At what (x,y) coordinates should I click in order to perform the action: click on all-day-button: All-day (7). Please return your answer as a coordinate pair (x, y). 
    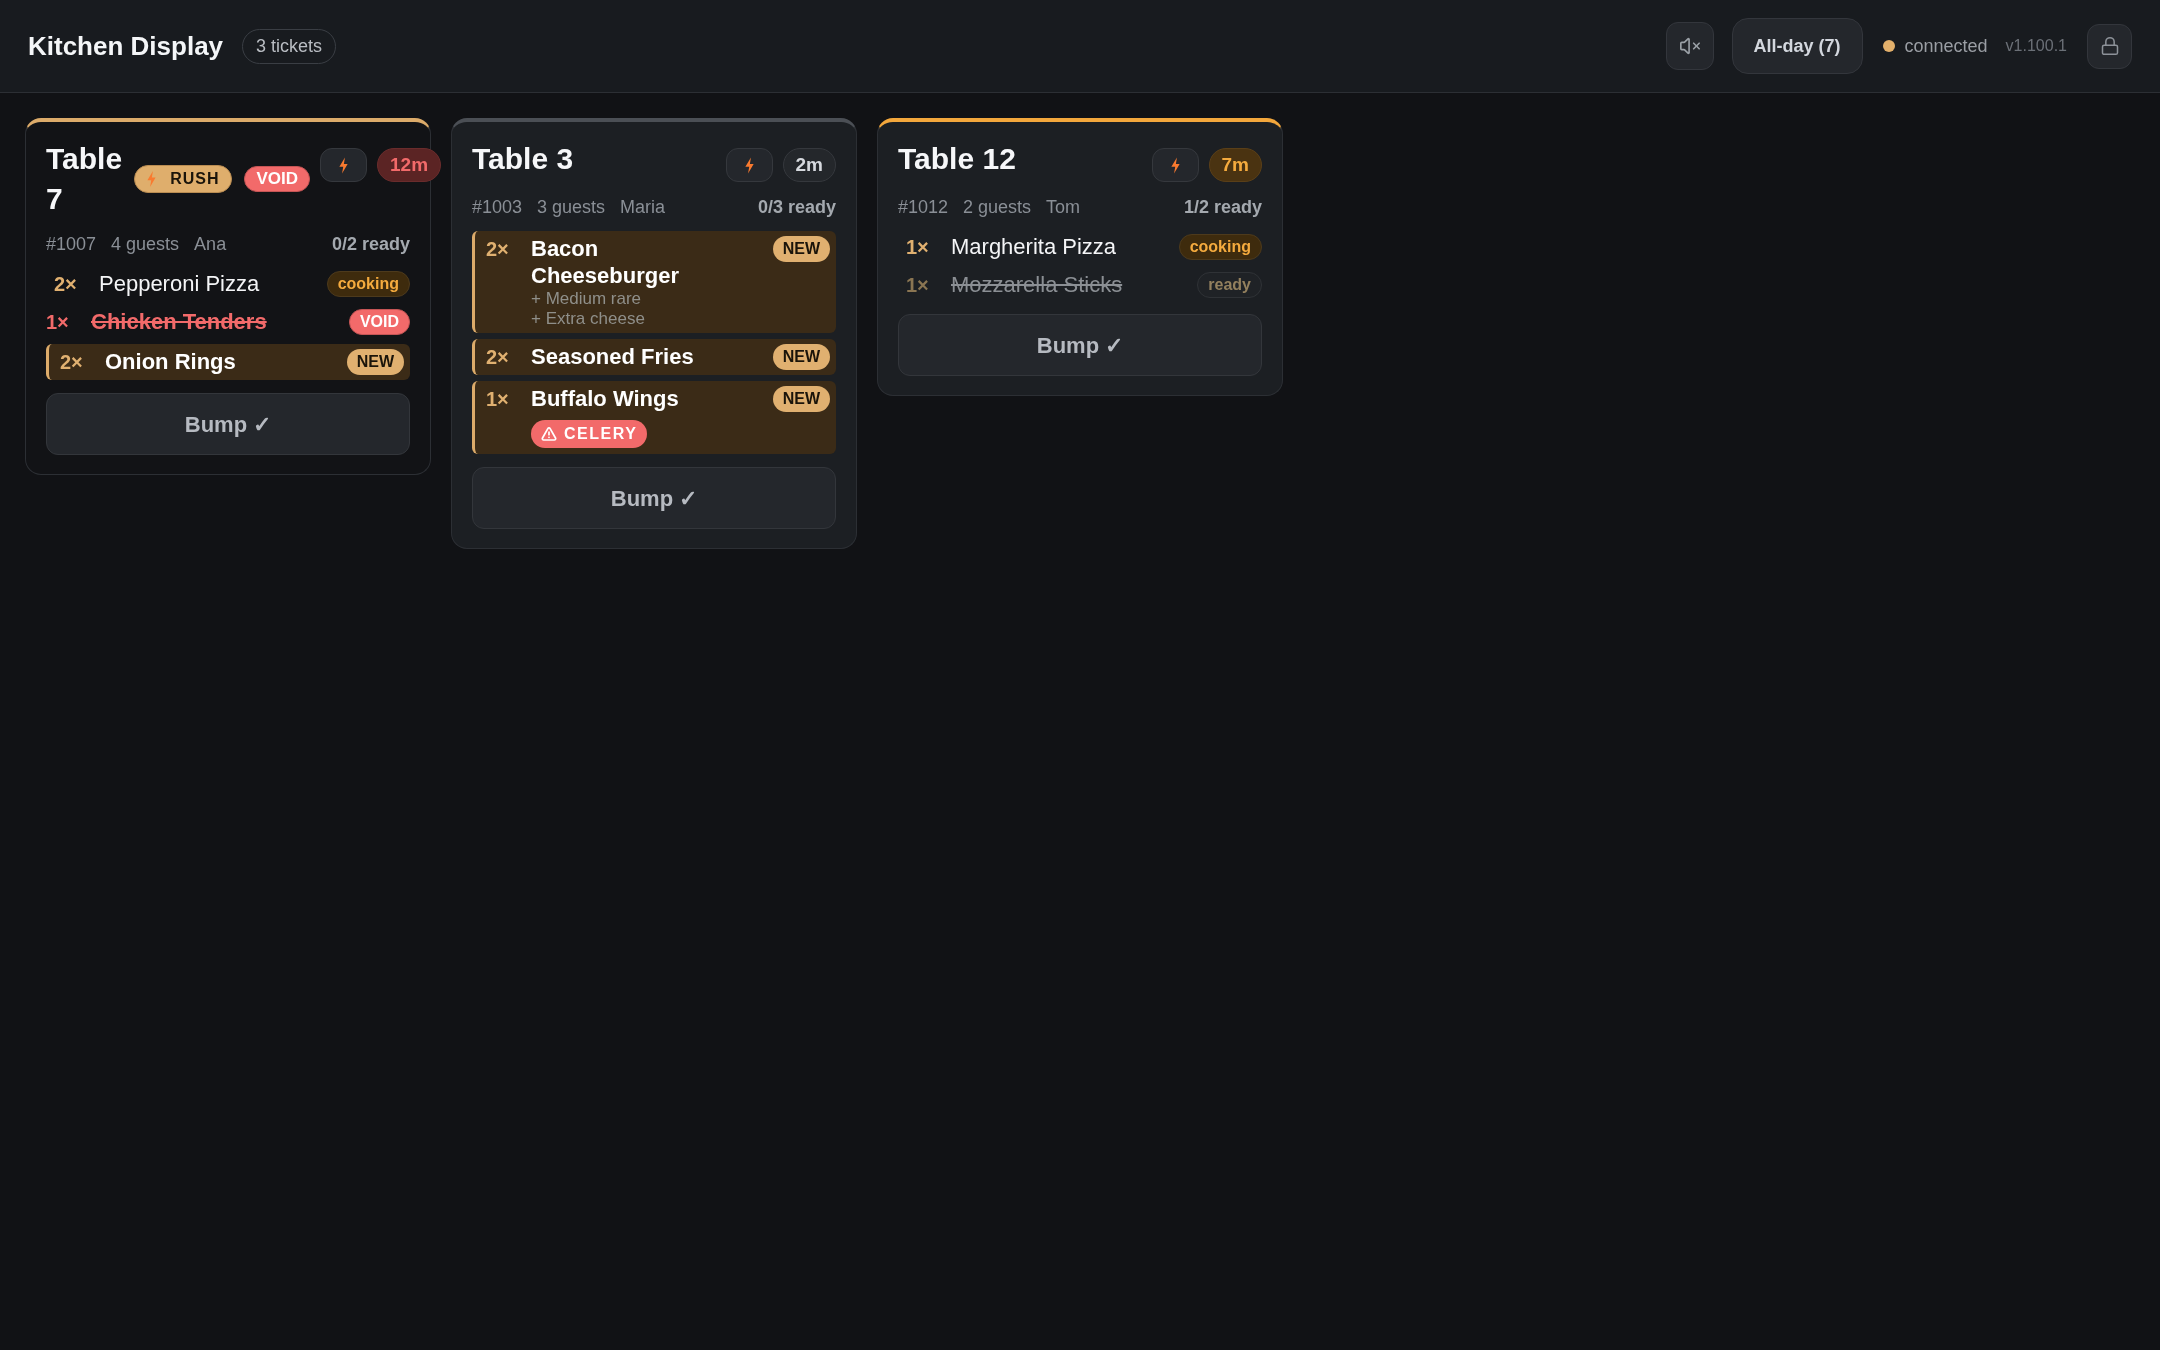
    Looking at the image, I should click on (1797, 46).